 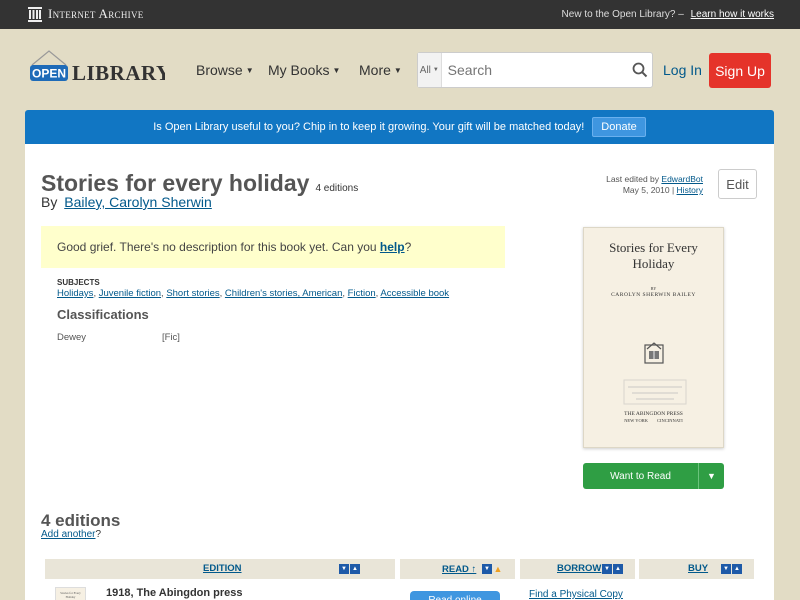 I want to click on editions-heading: 4 editions, so click(x=81, y=520).